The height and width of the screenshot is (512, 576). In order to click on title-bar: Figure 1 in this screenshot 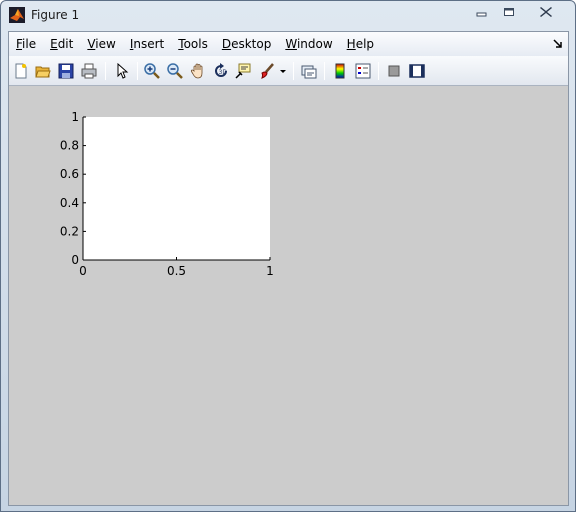, I will do `click(288, 16)`.